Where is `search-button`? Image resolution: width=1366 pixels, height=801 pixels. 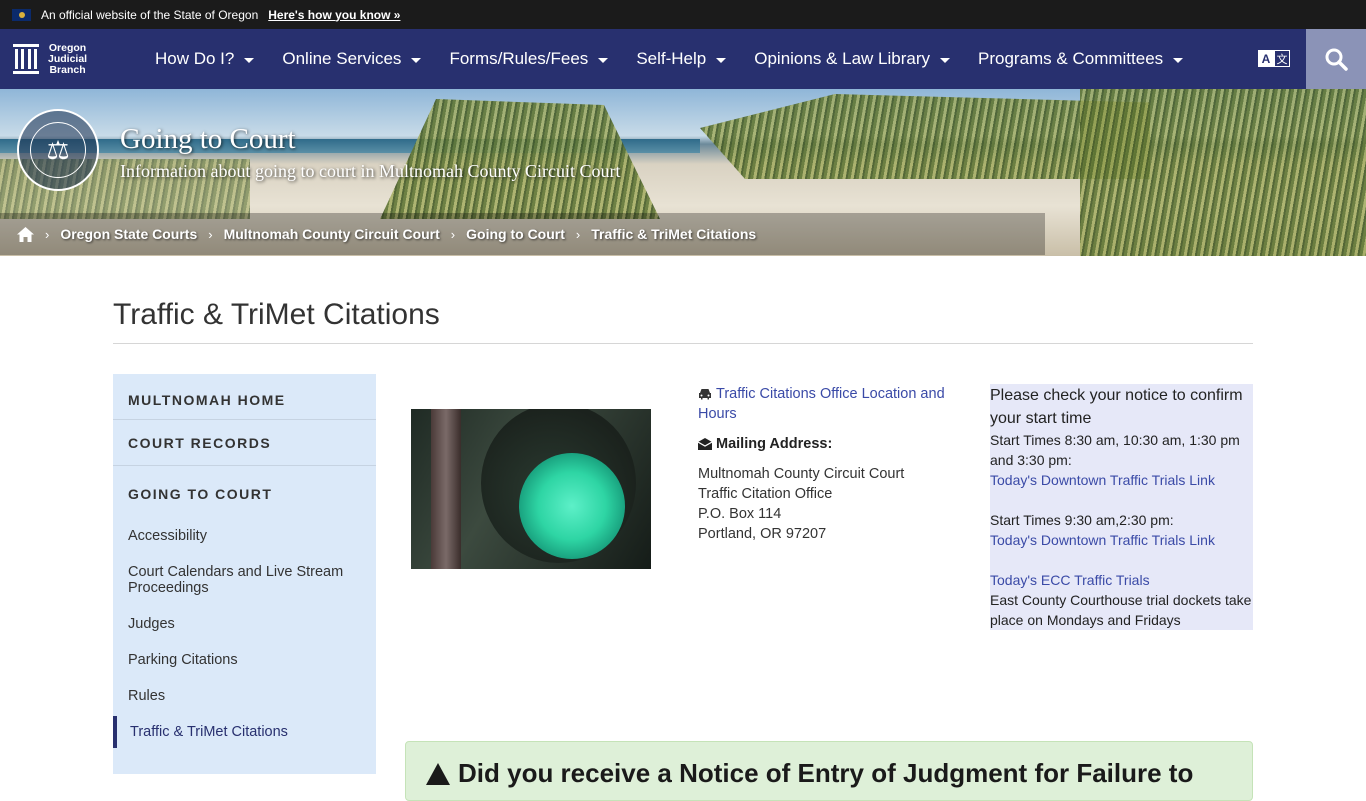
search-button is located at coordinates (1336, 59).